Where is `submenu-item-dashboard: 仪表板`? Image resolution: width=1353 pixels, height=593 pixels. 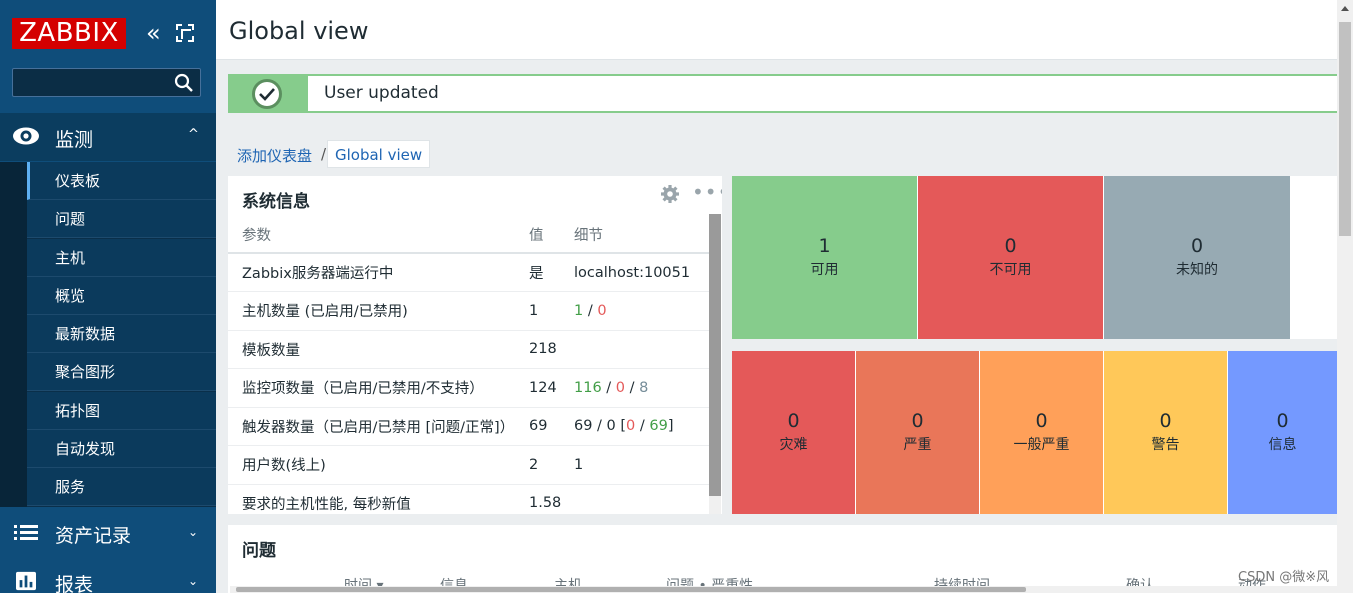 submenu-item-dashboard: 仪表板 is located at coordinates (121, 181).